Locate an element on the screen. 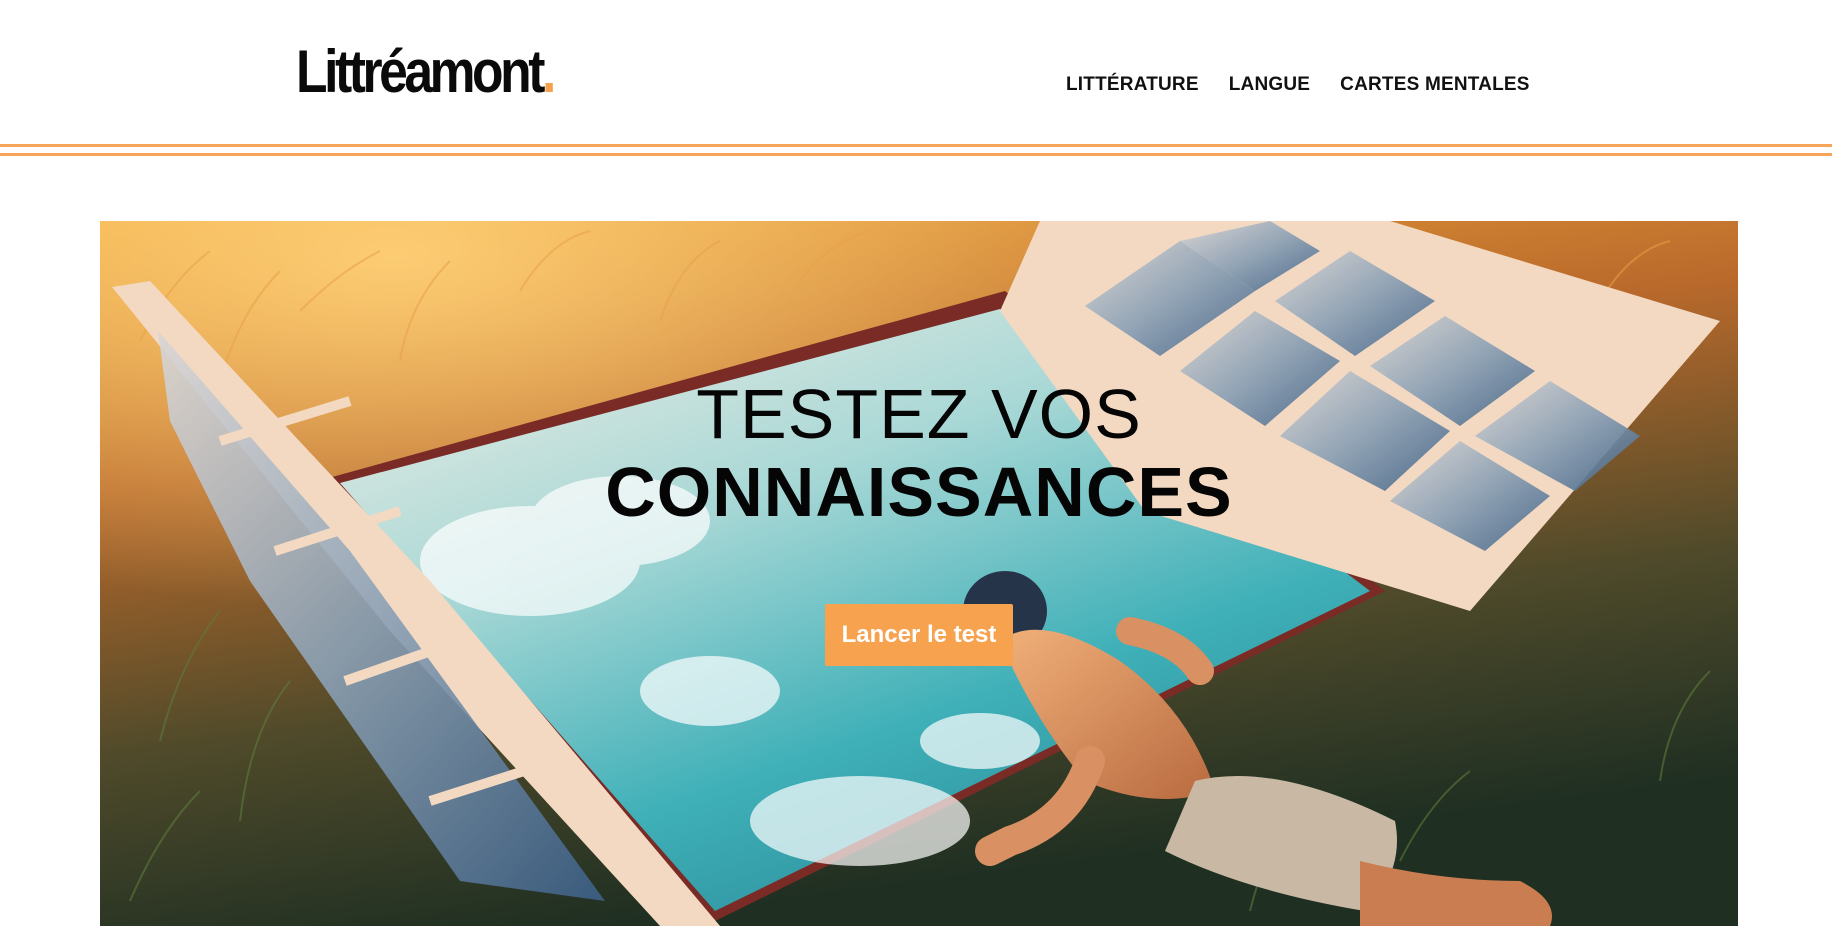 Image resolution: width=1832 pixels, height=926 pixels. logo-text: Littréamont is located at coordinates (420, 71).